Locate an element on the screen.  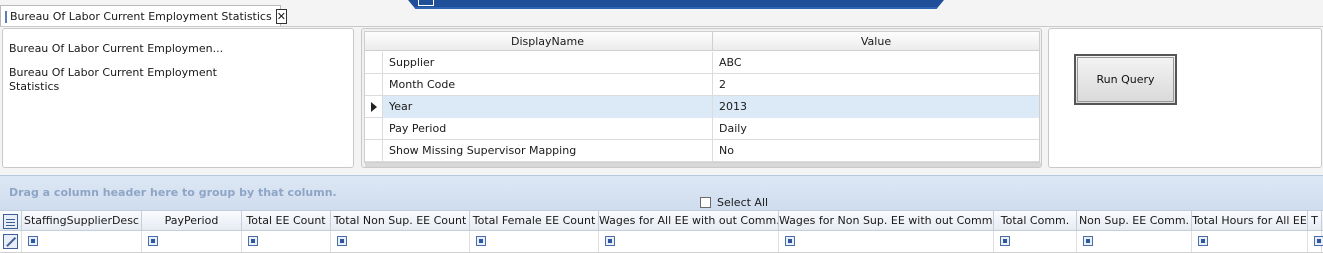
grid-column-header: Total Comm. is located at coordinates (1035, 221).